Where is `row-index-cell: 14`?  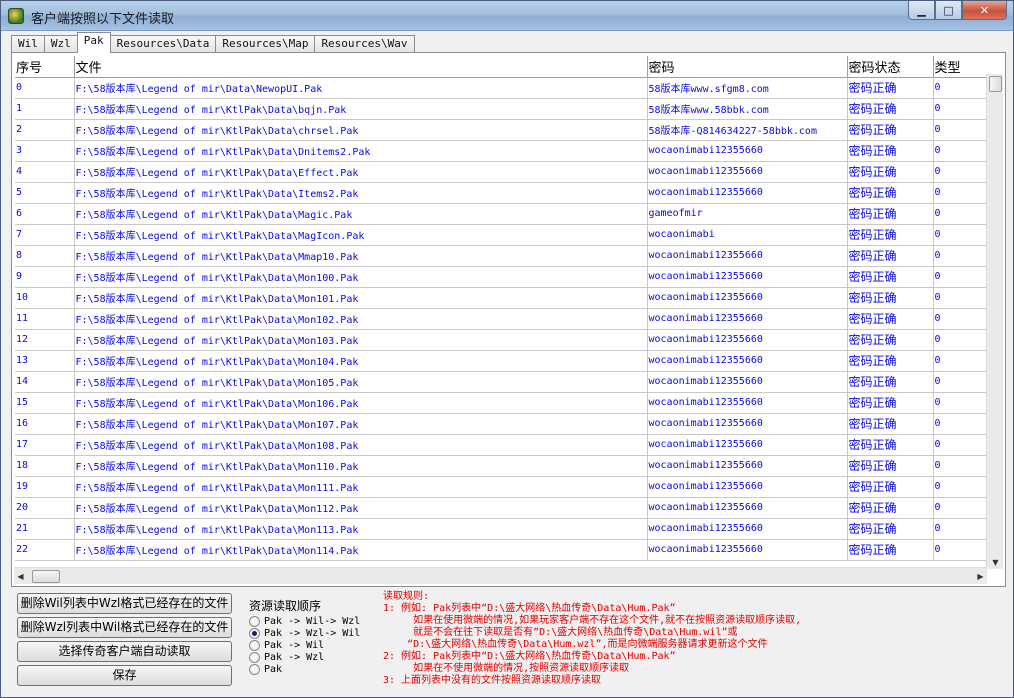
row-index-cell: 14 is located at coordinates (45, 382).